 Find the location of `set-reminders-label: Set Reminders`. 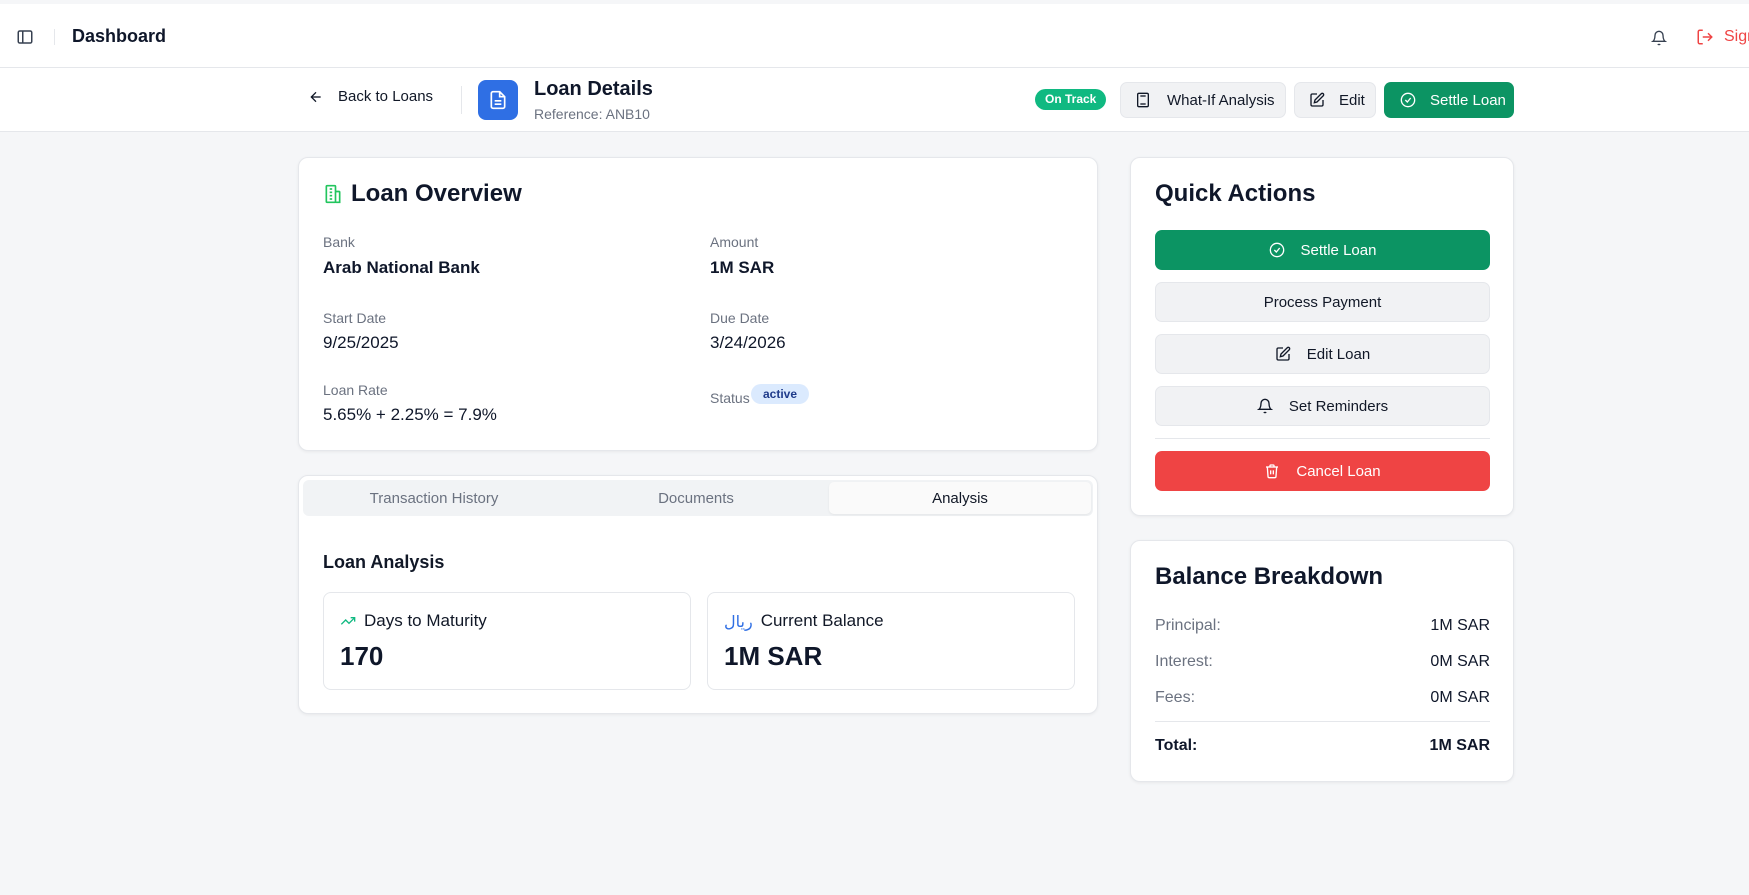

set-reminders-label: Set Reminders is located at coordinates (1338, 406).